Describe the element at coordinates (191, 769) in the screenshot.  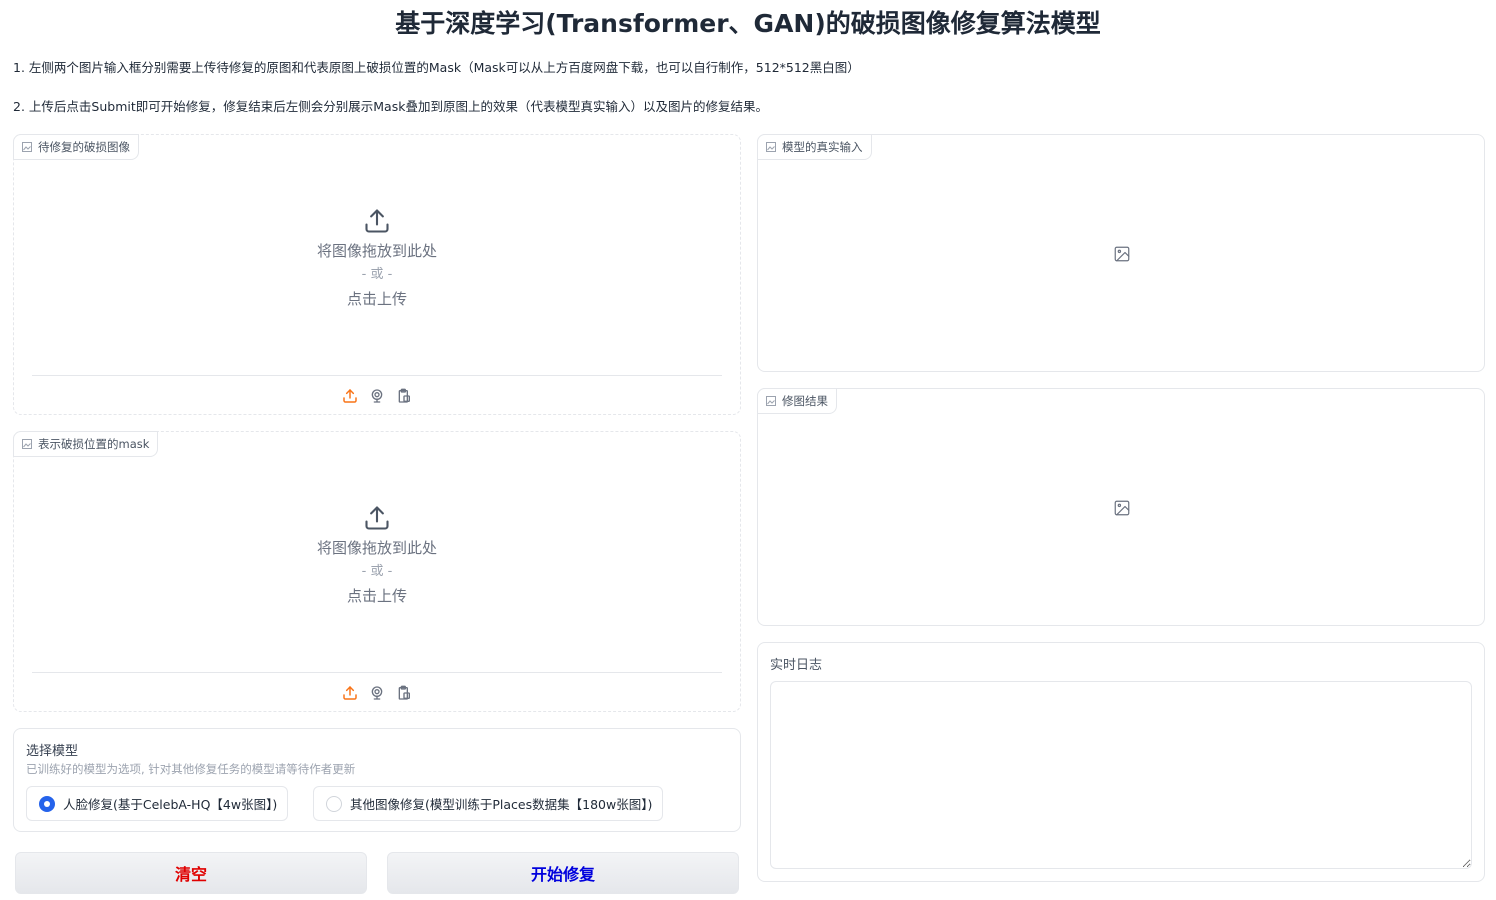
I see `model-select-info: 已训练好的模型为选项, 针对其他修复任务的模型请等待作者更新` at that location.